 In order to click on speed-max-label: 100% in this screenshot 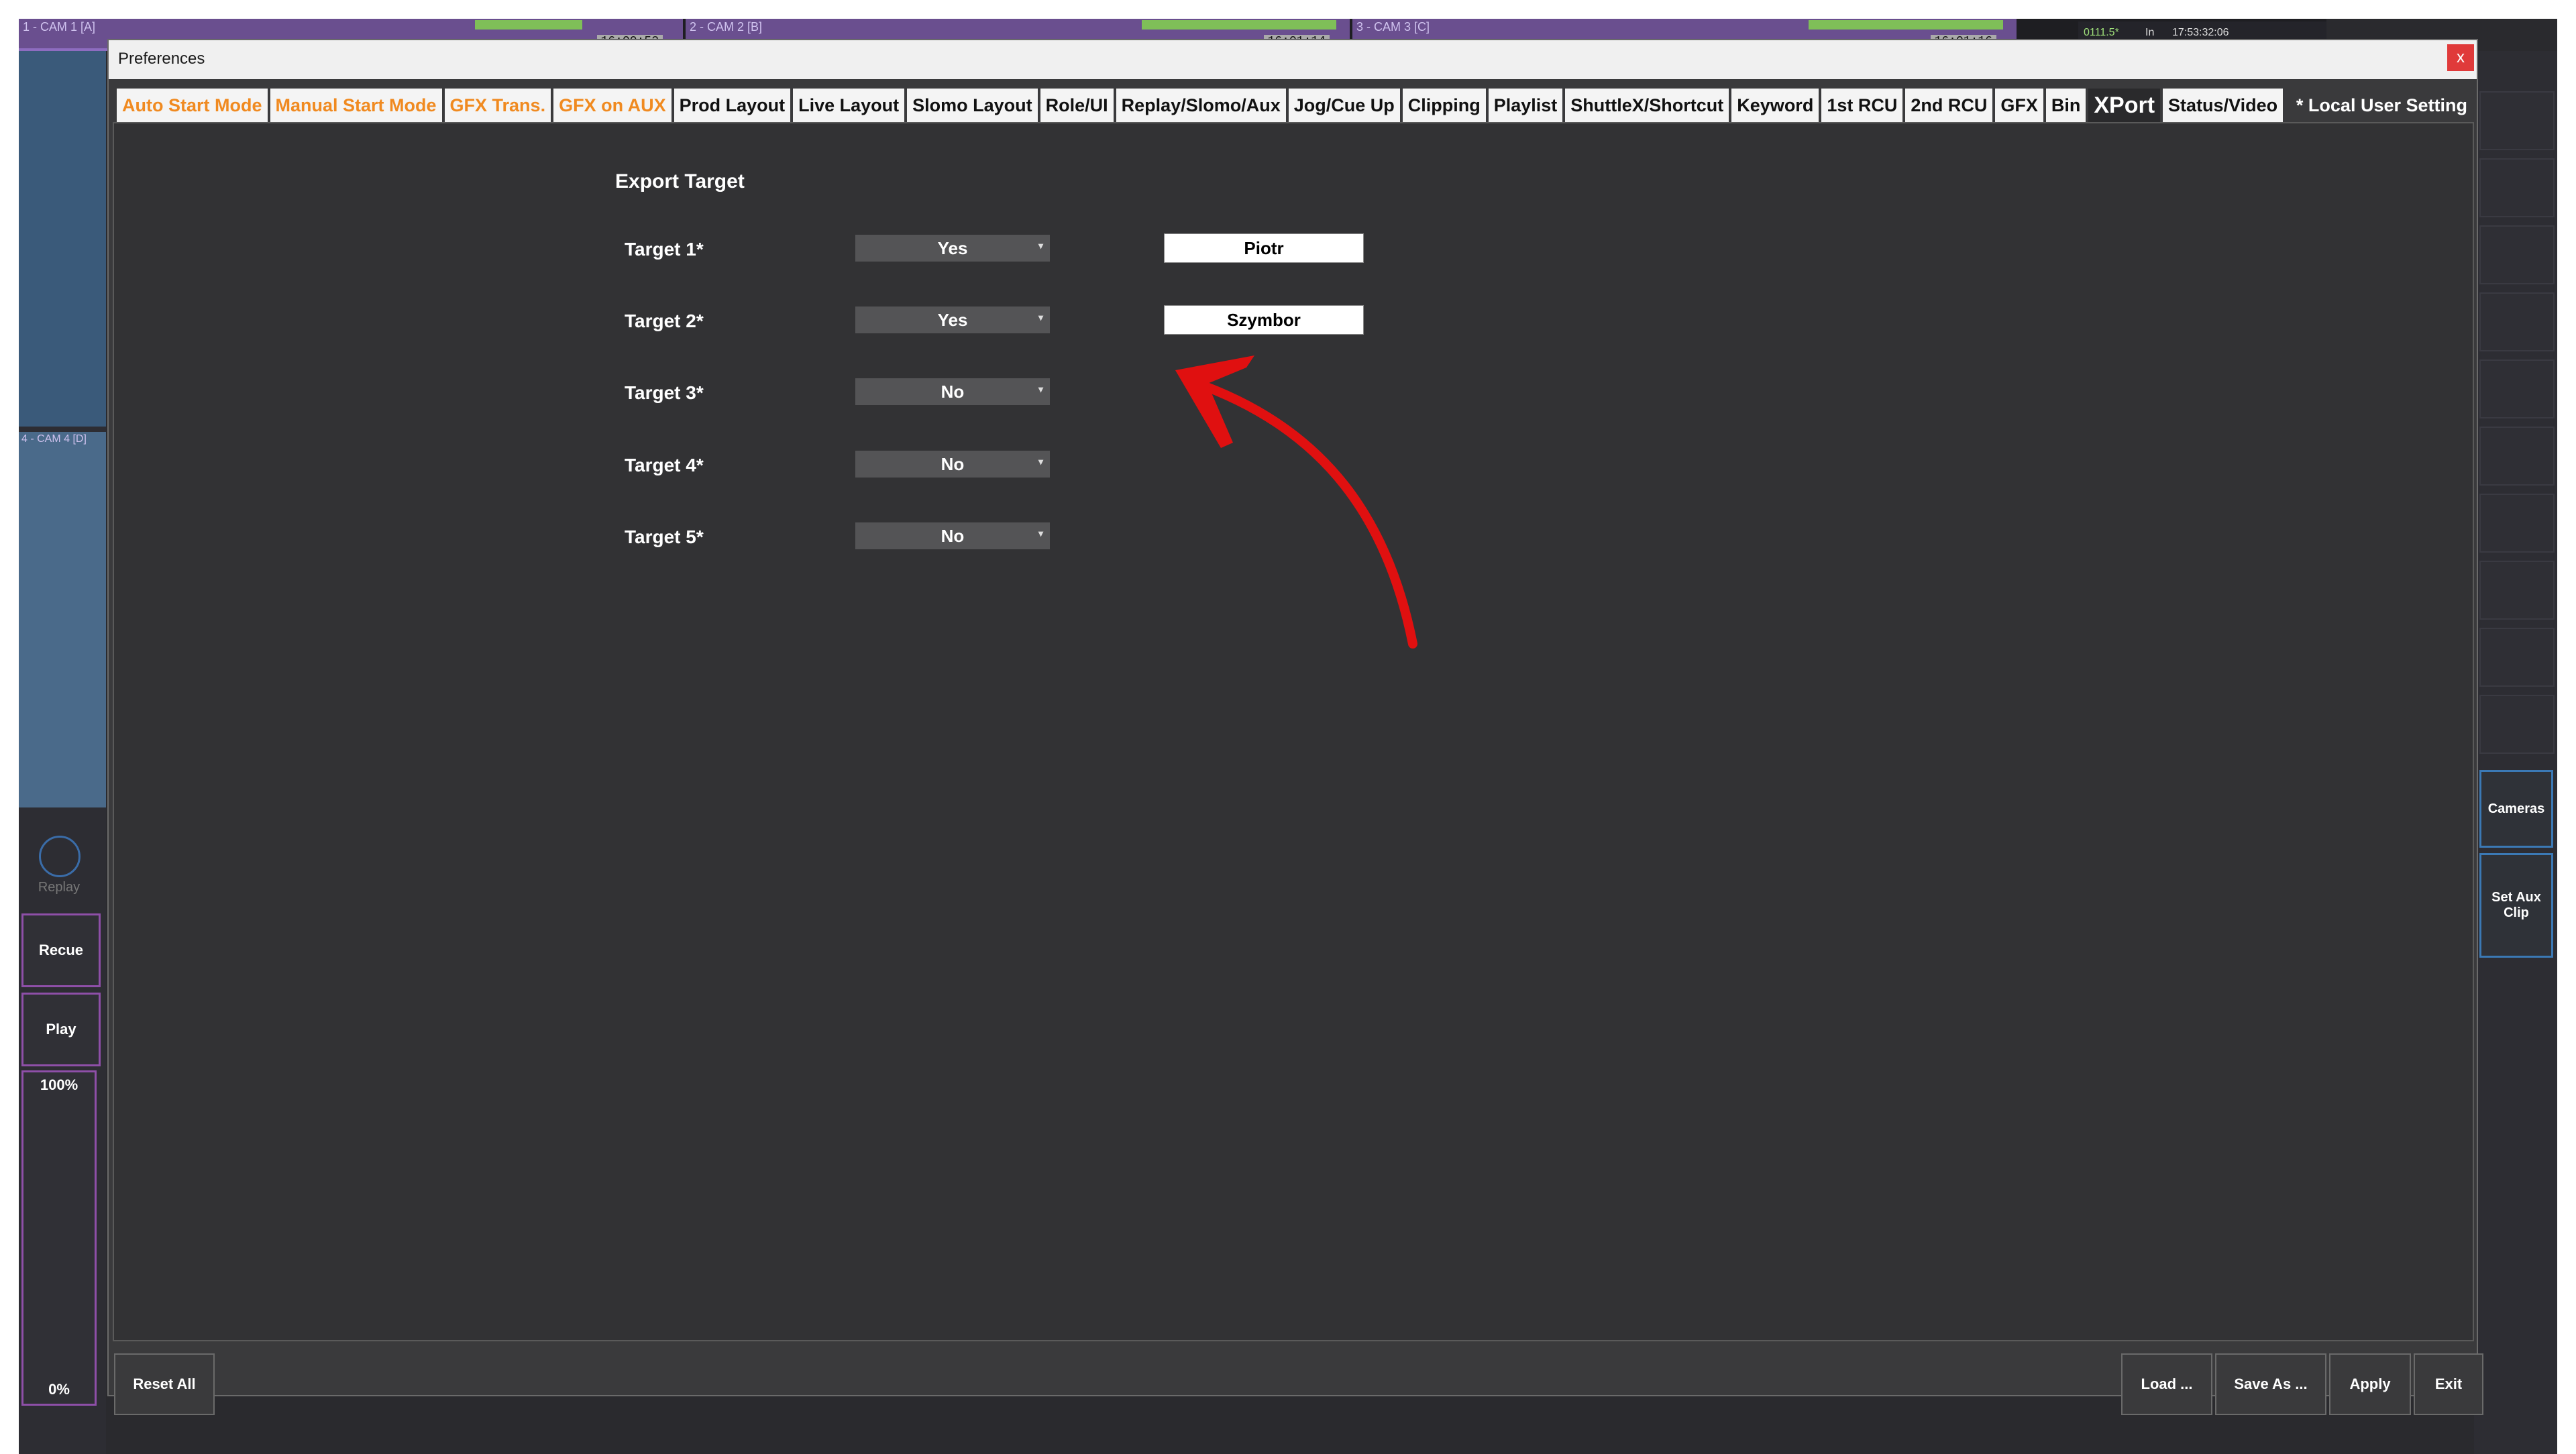, I will do `click(59, 1084)`.